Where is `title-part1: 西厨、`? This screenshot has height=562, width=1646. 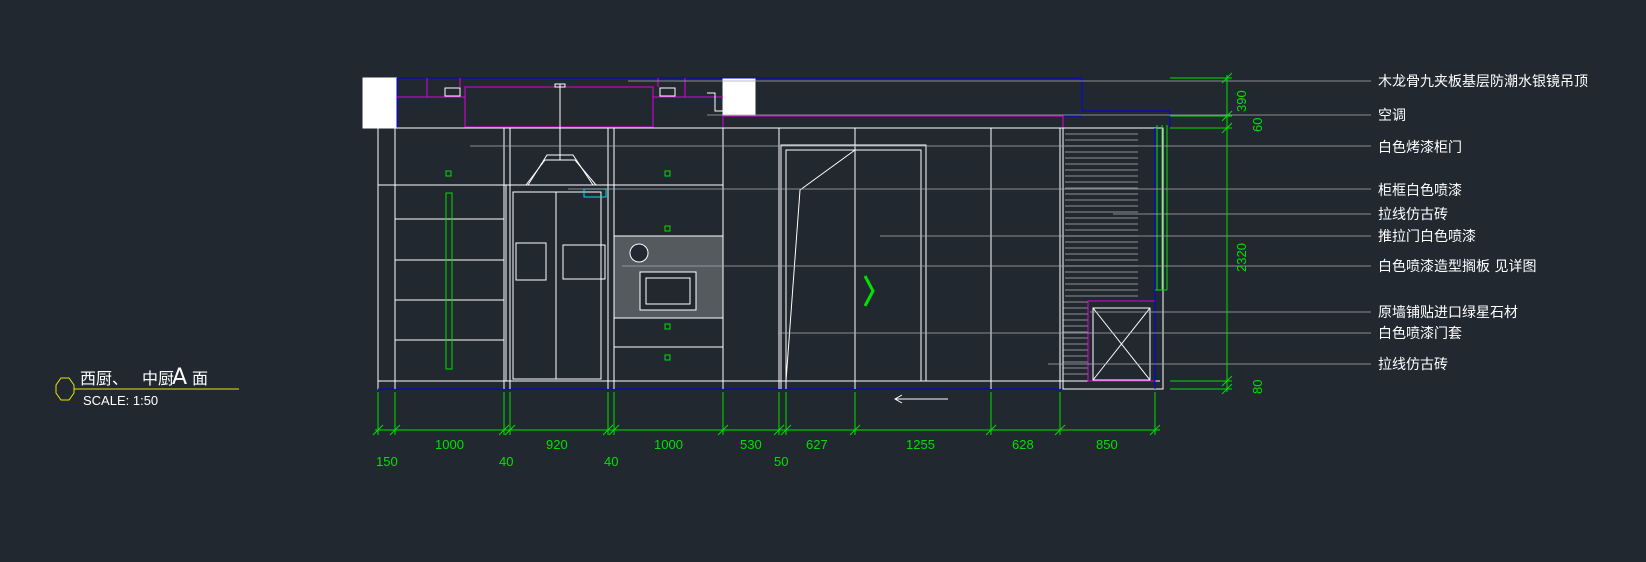 title-part1: 西厨、 is located at coordinates (104, 378).